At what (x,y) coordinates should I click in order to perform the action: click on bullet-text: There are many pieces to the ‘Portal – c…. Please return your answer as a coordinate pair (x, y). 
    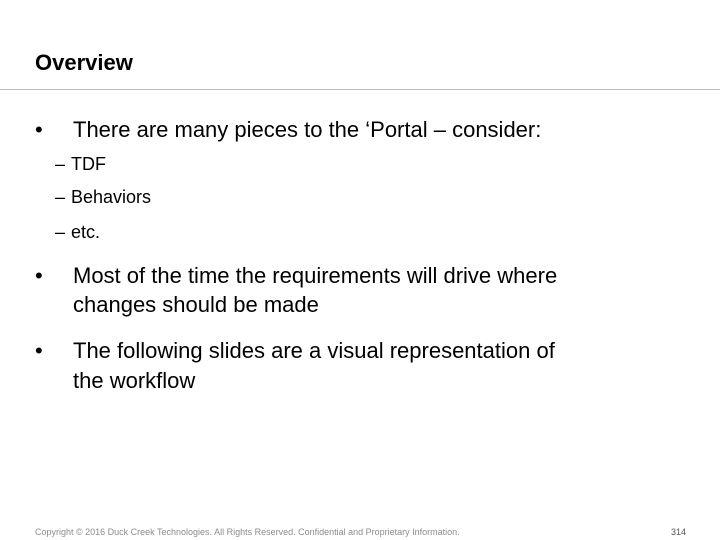
    Looking at the image, I should click on (307, 129).